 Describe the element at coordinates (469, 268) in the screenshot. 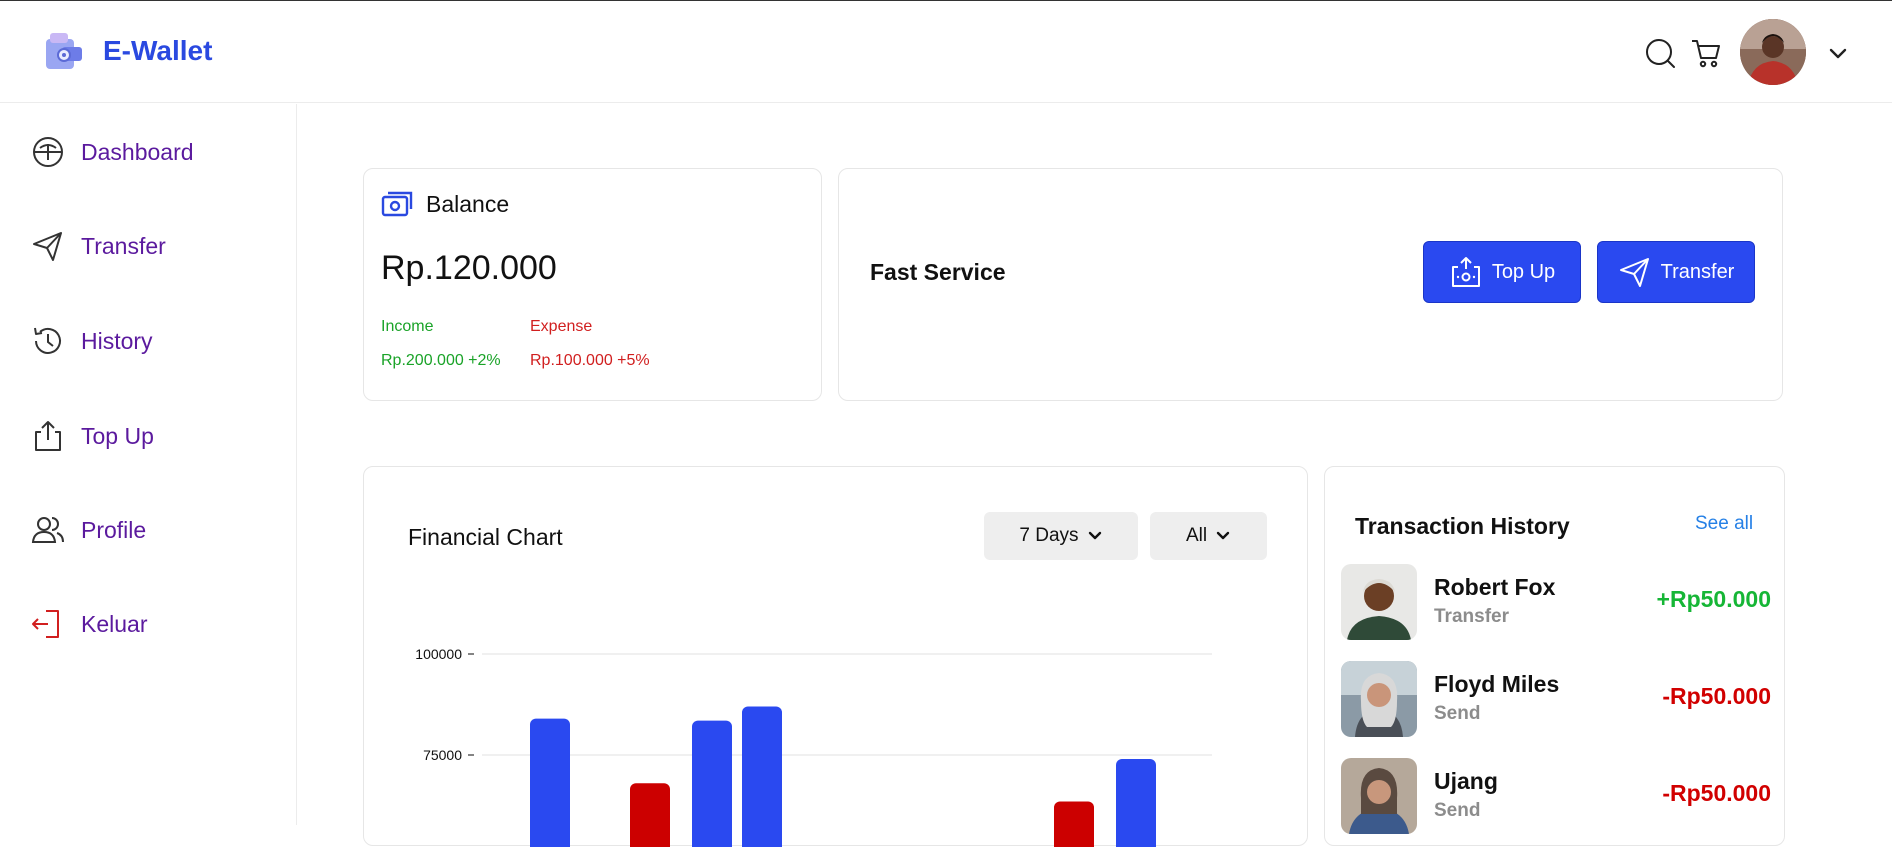

I see `balance-amount: Rp.120.000` at that location.